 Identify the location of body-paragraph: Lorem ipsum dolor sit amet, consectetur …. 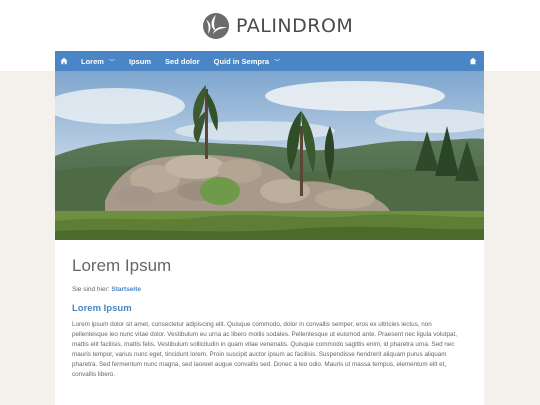
(265, 349).